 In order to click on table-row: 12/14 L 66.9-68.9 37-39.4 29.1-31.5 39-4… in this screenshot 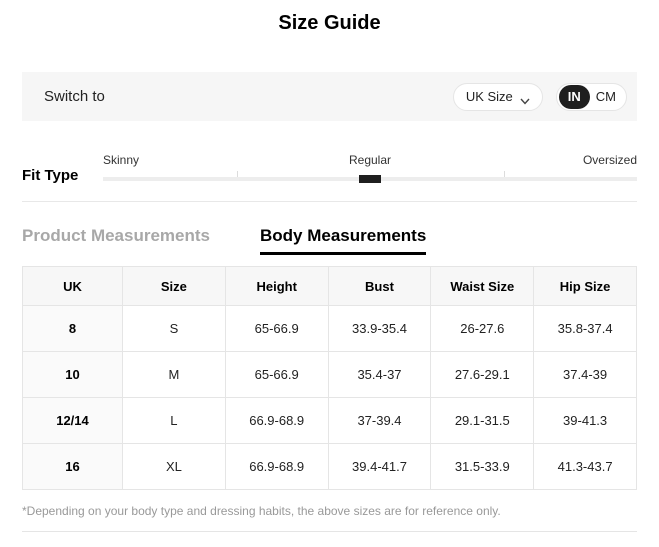, I will do `click(329, 420)`.